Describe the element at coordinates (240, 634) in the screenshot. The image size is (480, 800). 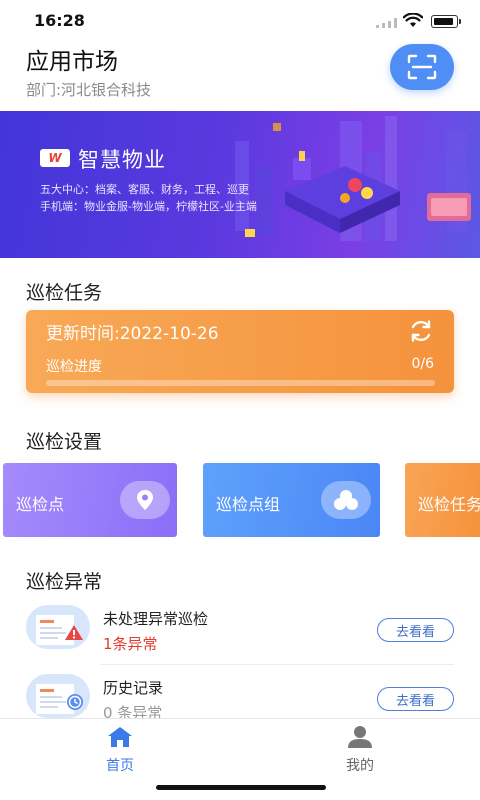
I see `abnormal-list-item: 未处理异常巡检 1条异常 去看看` at that location.